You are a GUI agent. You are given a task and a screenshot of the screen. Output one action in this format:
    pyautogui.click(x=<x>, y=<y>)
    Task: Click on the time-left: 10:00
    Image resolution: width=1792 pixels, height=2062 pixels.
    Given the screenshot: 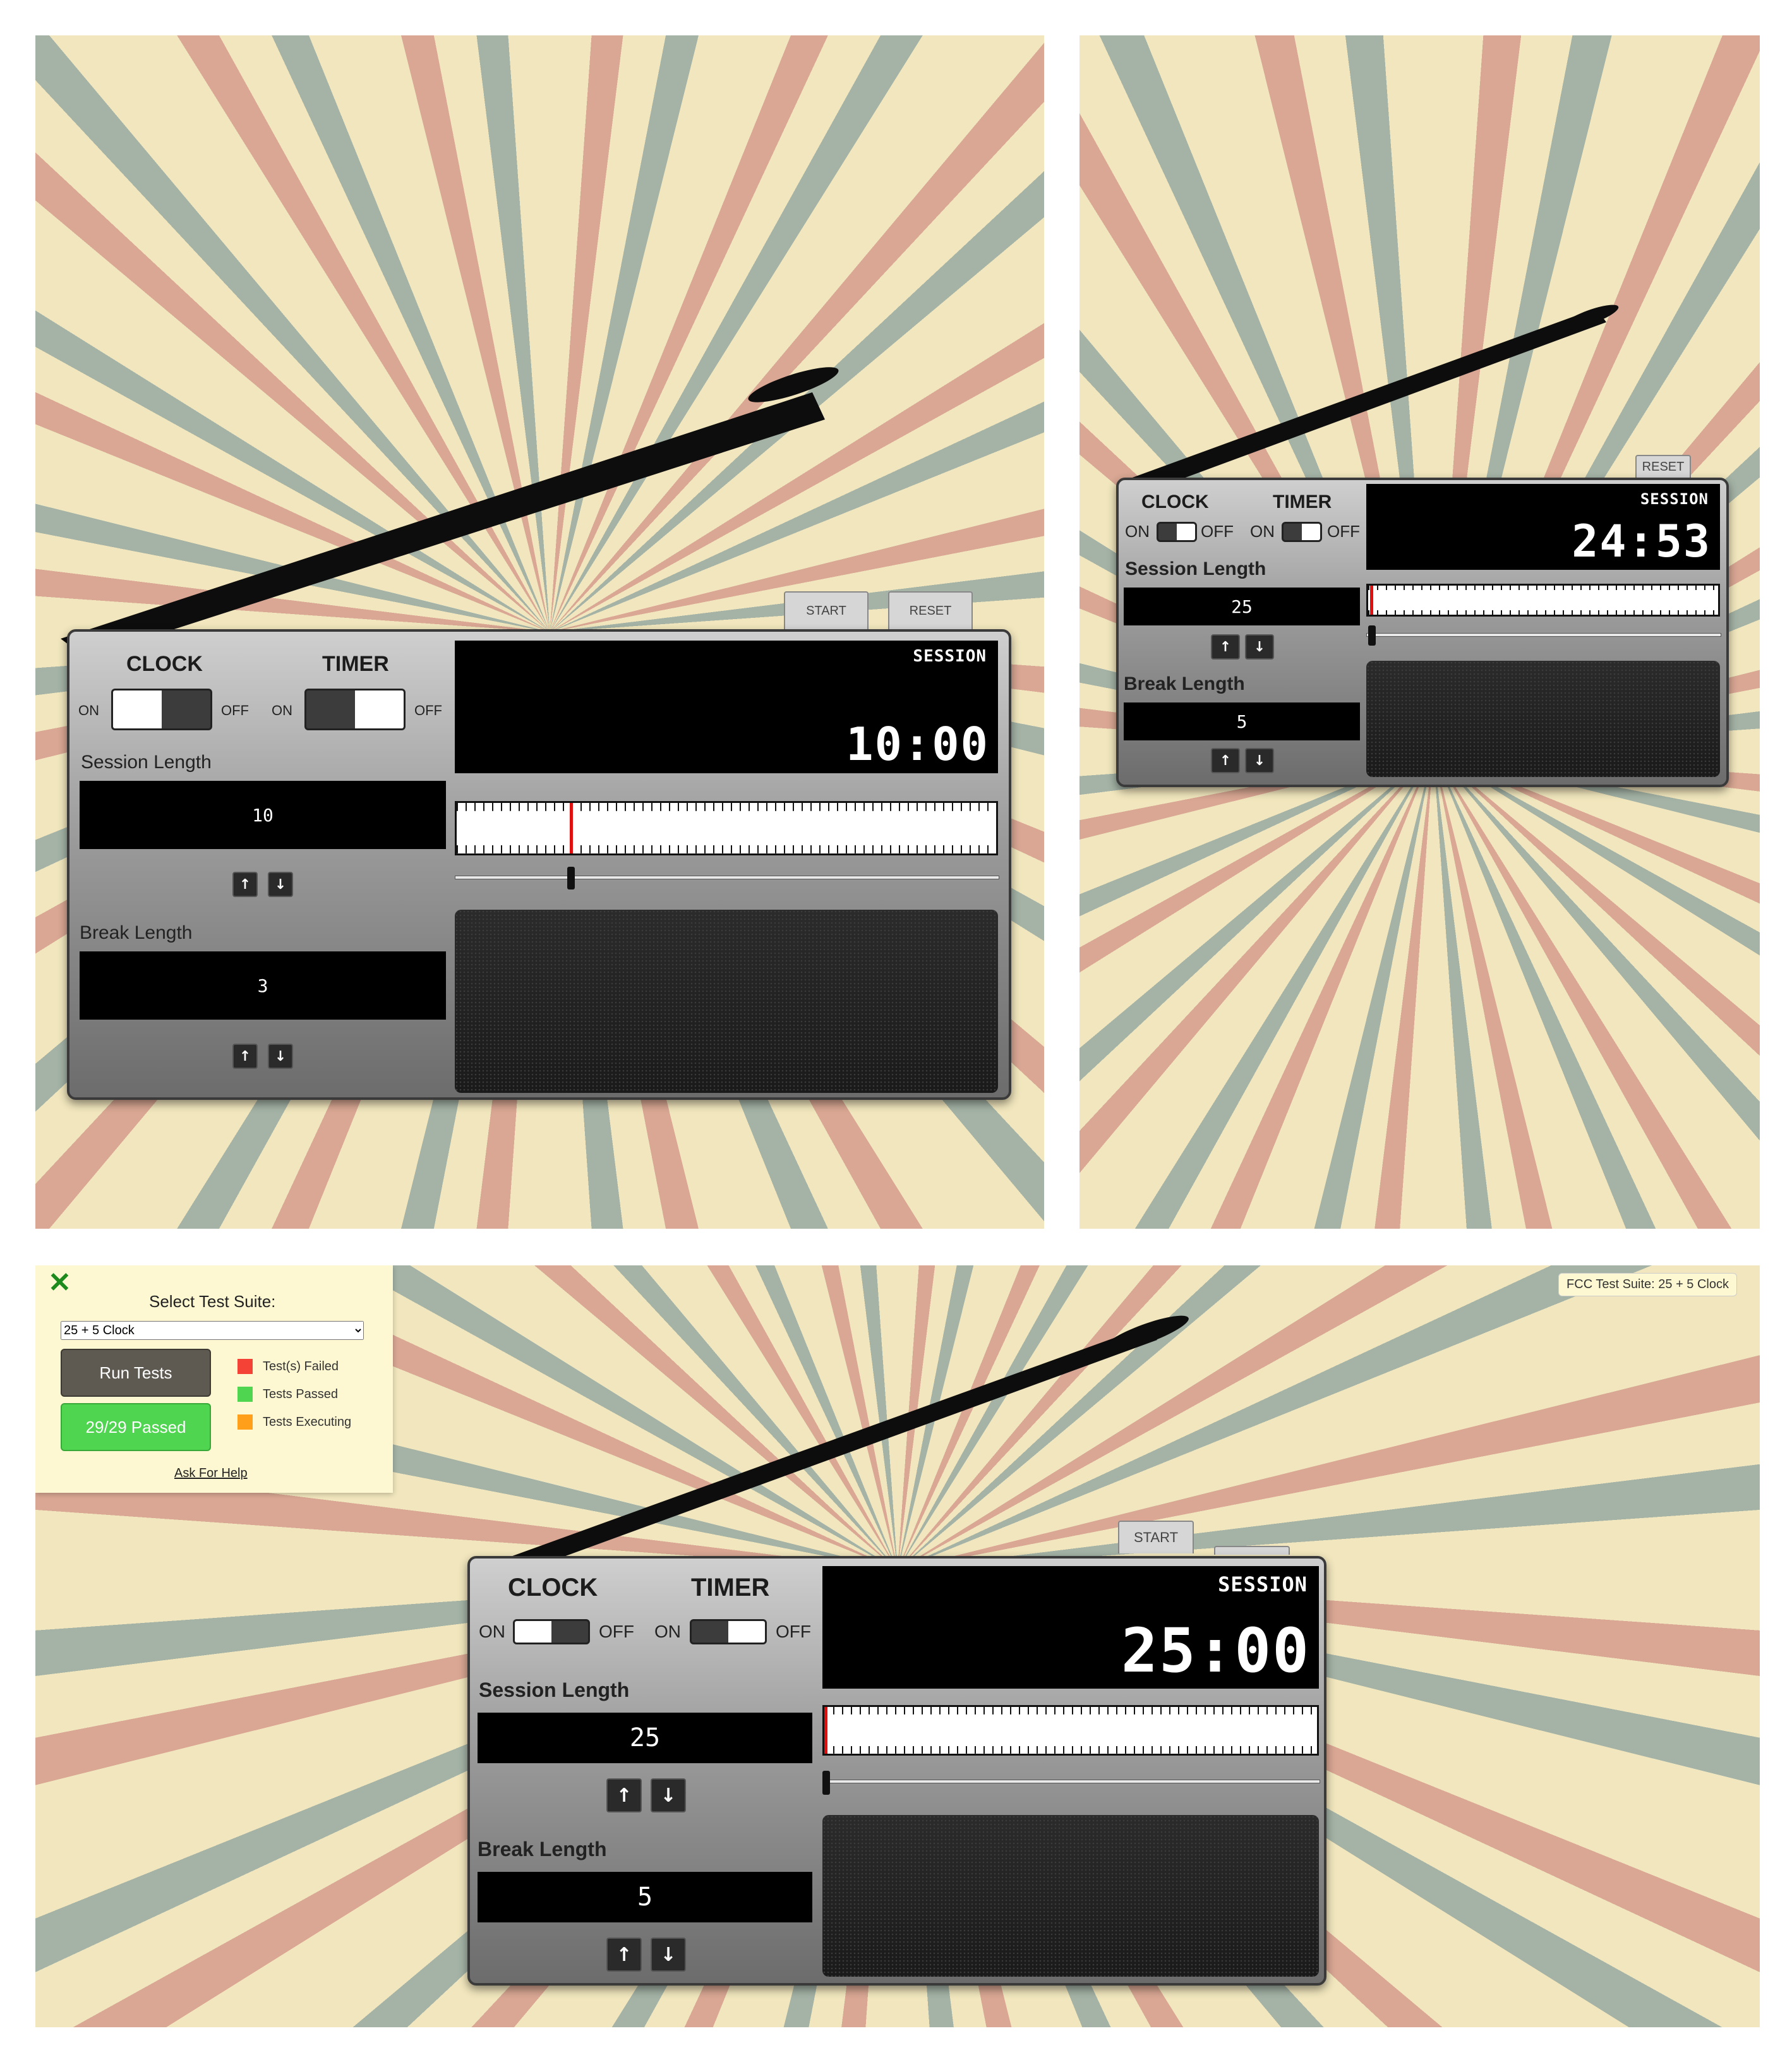 What is the action you would take?
    pyautogui.click(x=917, y=744)
    